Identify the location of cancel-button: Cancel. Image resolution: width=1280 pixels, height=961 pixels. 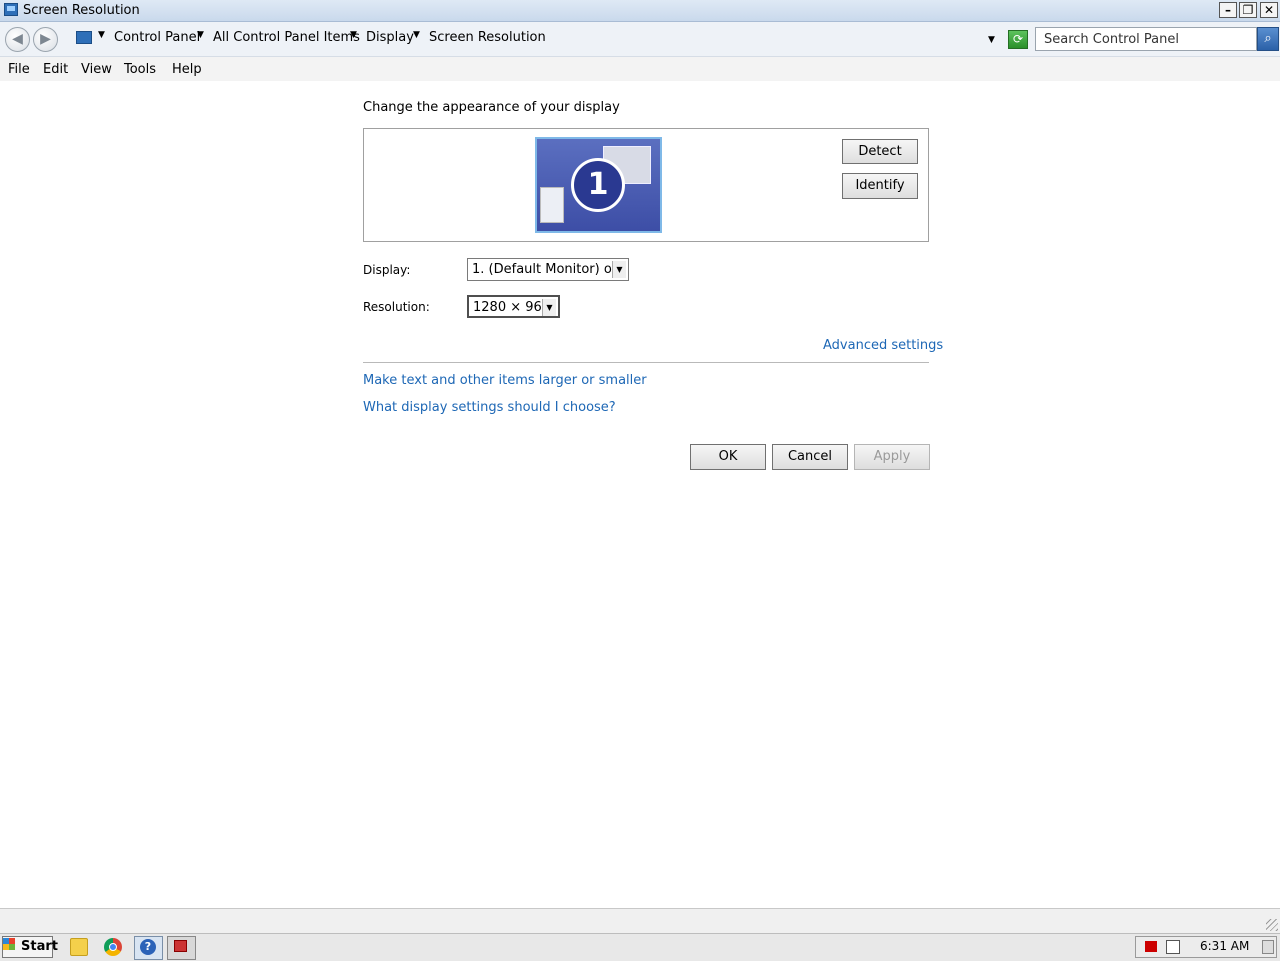
(810, 457).